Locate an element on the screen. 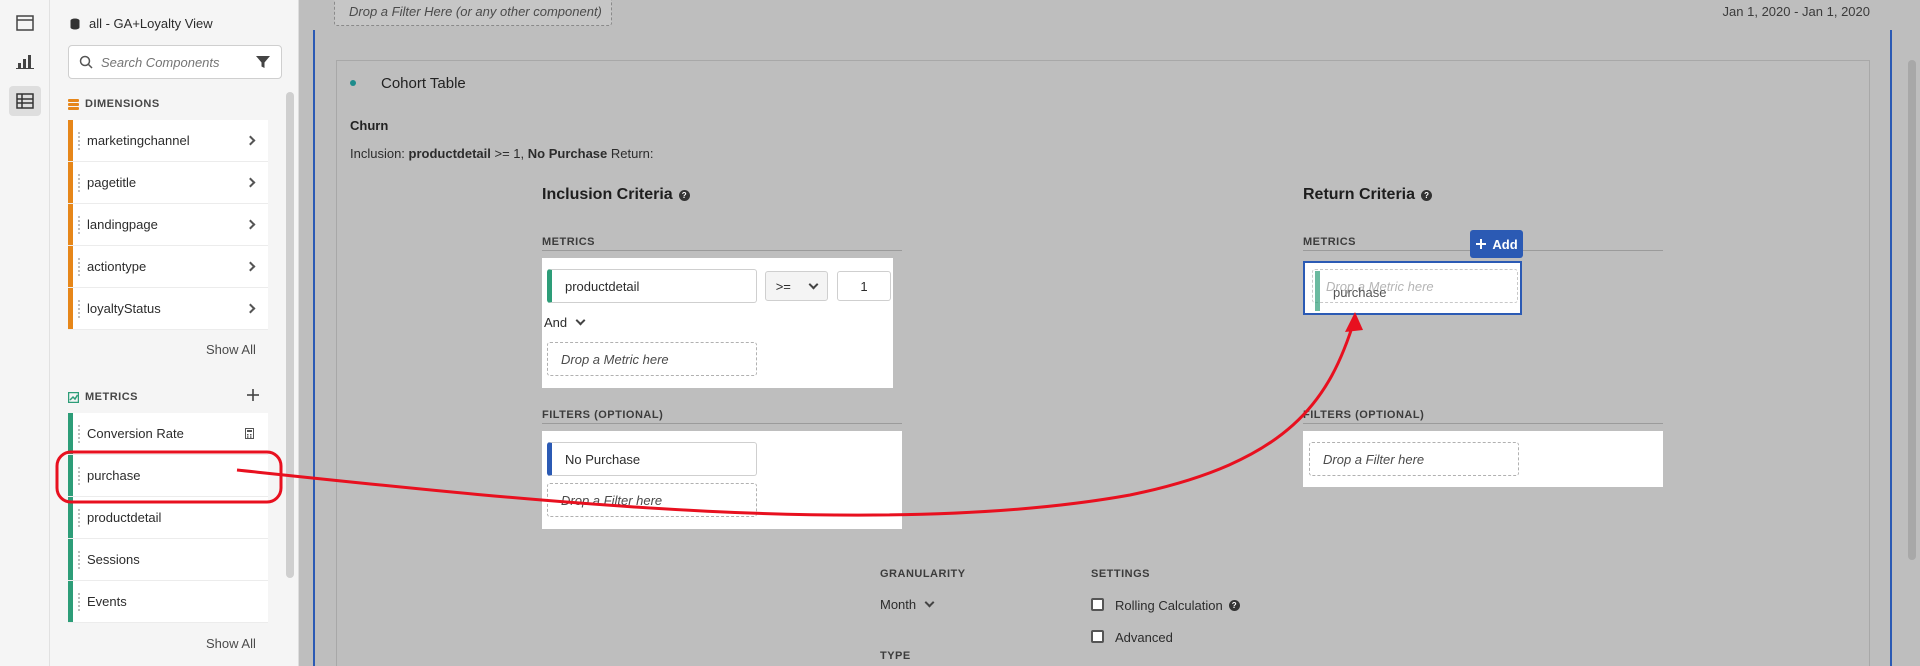 Image resolution: width=1920 pixels, height=666 pixels. metric-item: Conversion Rate is located at coordinates (168, 434).